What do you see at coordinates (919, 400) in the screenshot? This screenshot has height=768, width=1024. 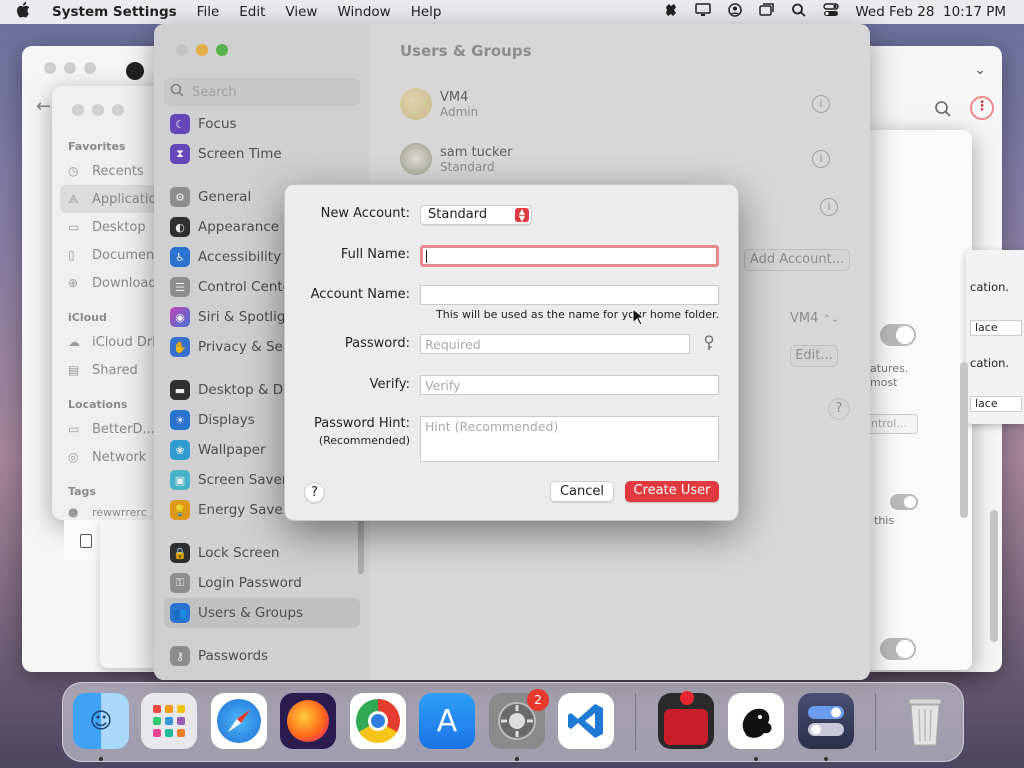 I see `right-settings-panel: atures. most ntrol... this` at bounding box center [919, 400].